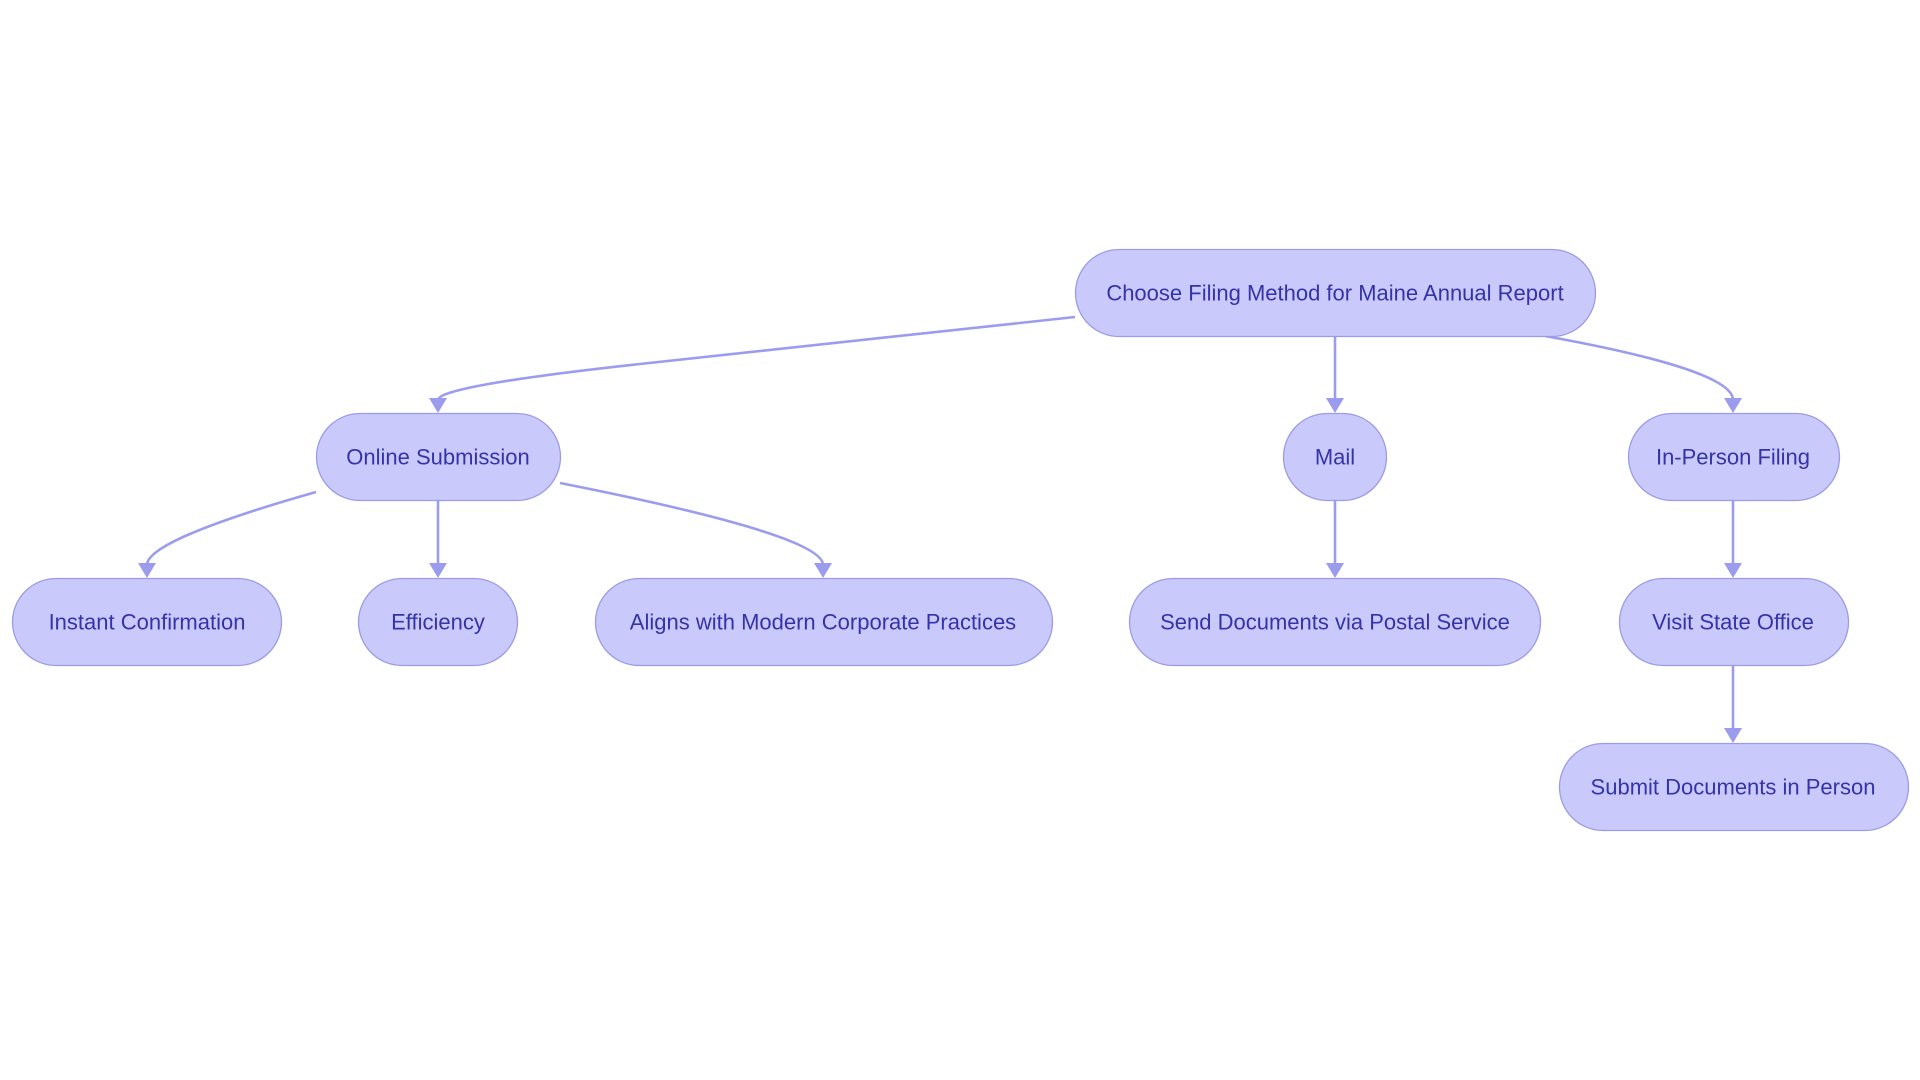 Image resolution: width=1920 pixels, height=1080 pixels. I want to click on node-submit-documents-in-person: Submit Documents in Person, so click(1734, 787).